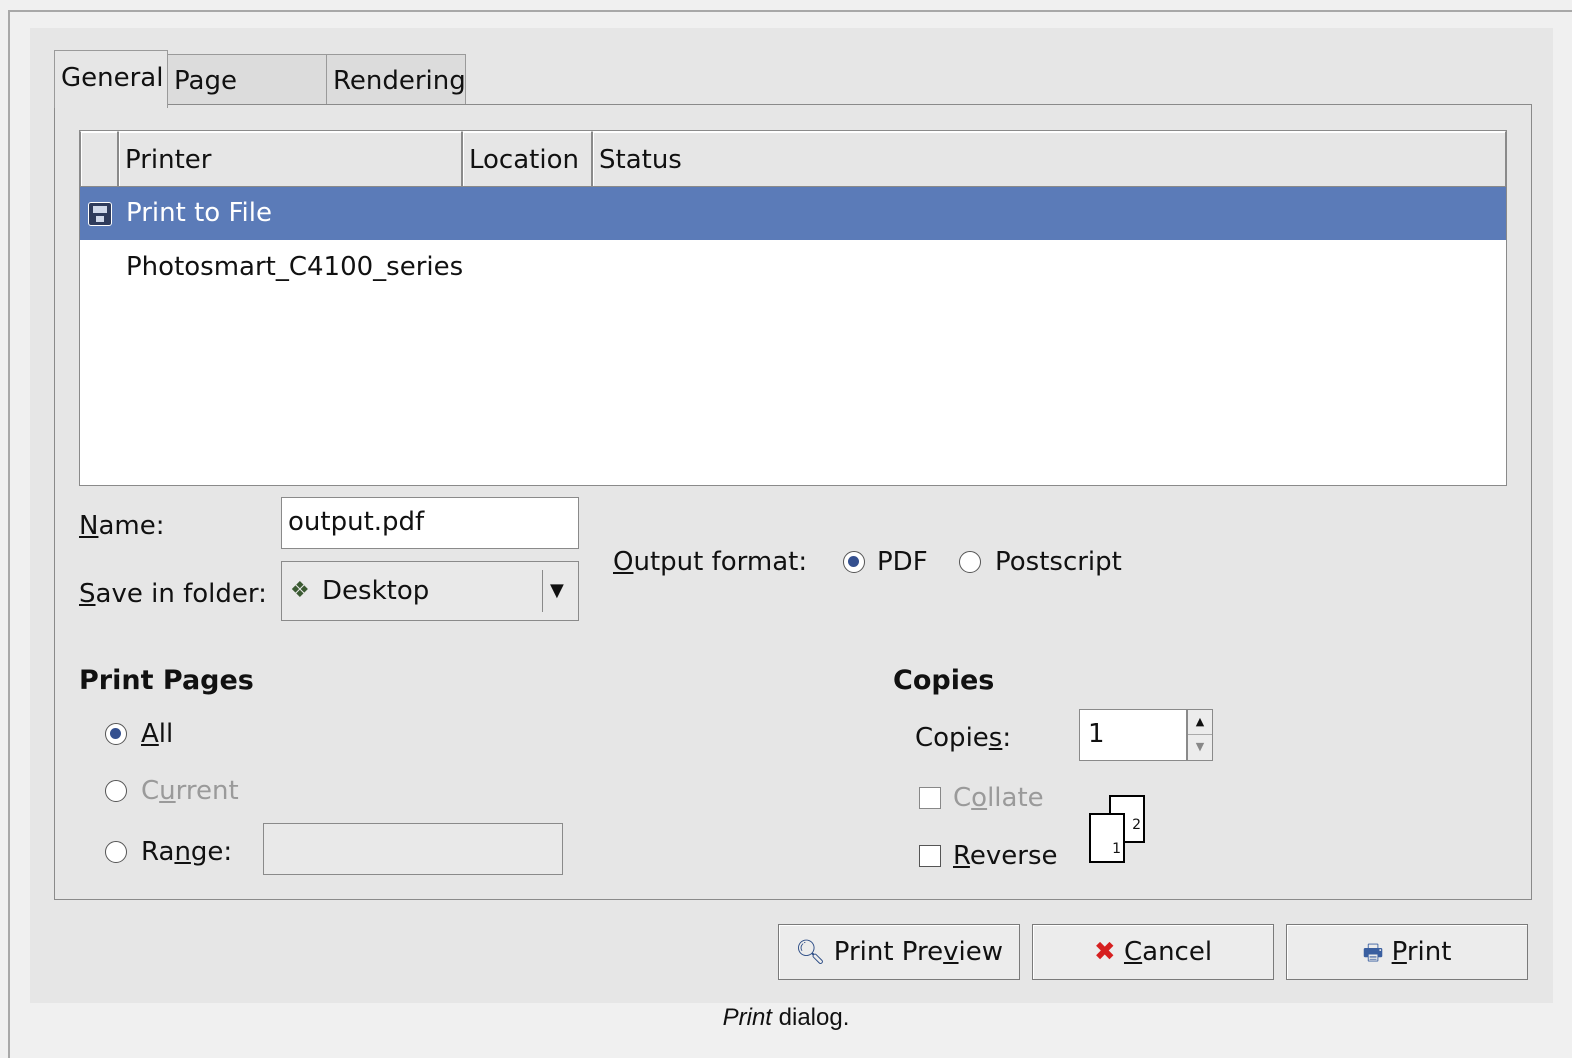 Image resolution: width=1572 pixels, height=1058 pixels. Describe the element at coordinates (527, 159) in the screenshot. I see `column-header-location: Location` at that location.